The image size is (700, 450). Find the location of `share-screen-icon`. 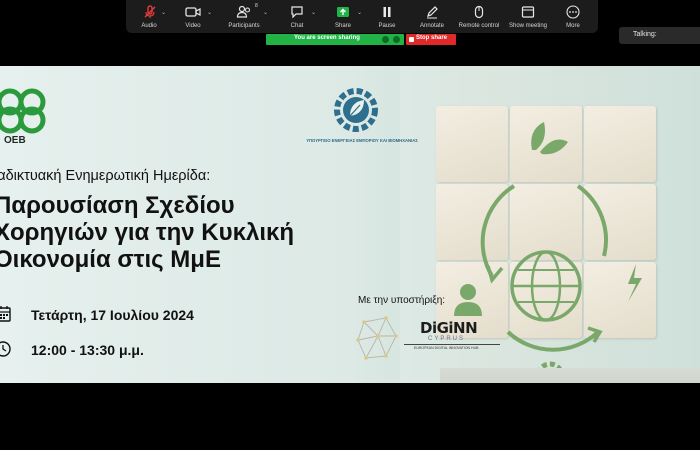

share-screen-icon is located at coordinates (343, 12).